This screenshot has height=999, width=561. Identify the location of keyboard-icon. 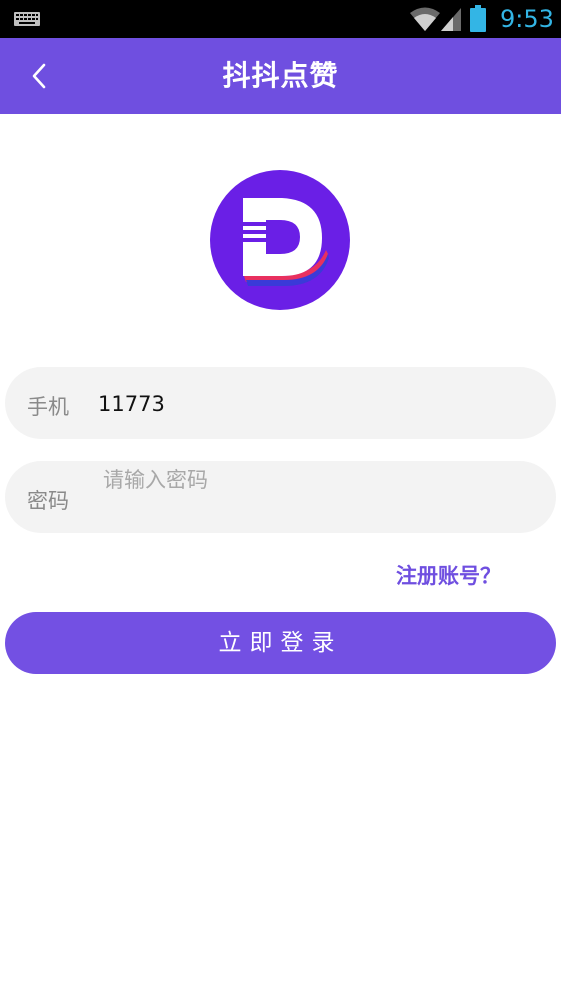
(27, 19).